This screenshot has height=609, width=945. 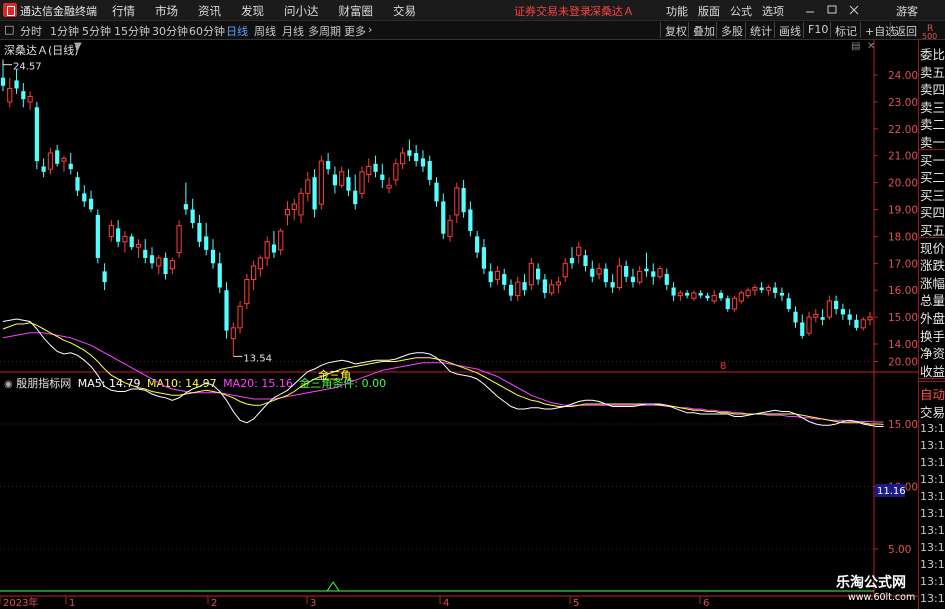 What do you see at coordinates (932, 513) in the screenshot?
I see `tick-time: 13:12` at bounding box center [932, 513].